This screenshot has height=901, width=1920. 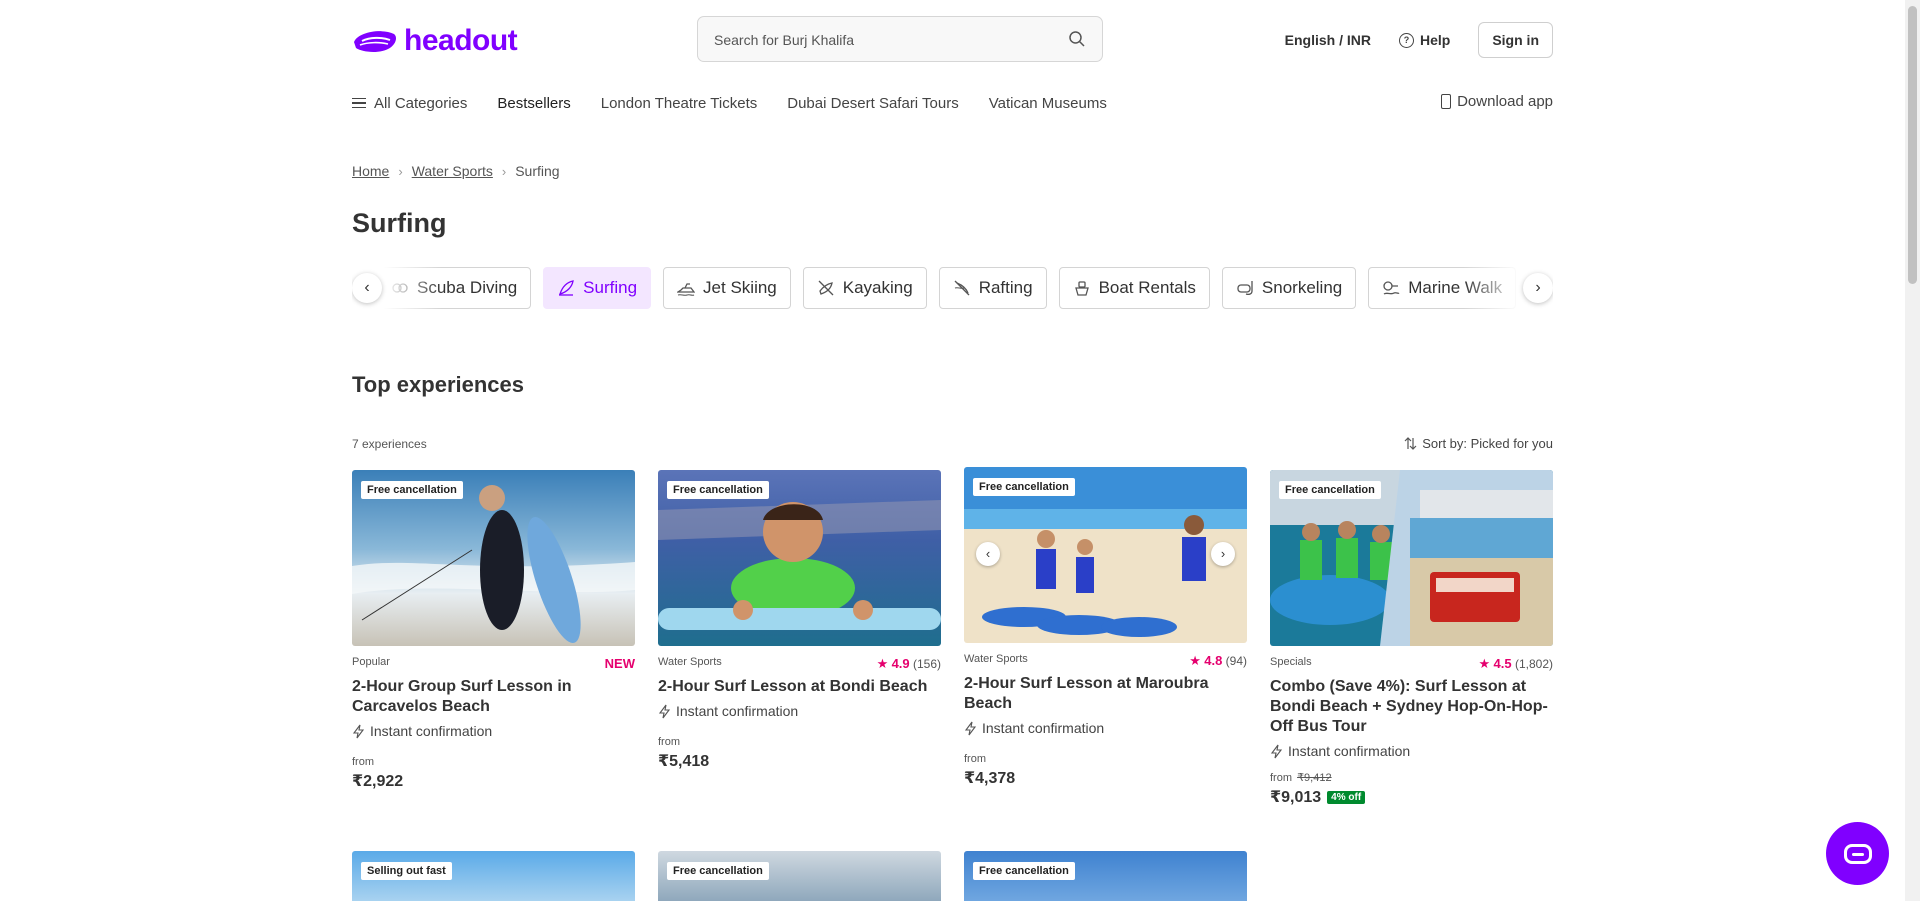 What do you see at coordinates (1478, 443) in the screenshot?
I see `sort-dropdown: Sort by: Picked for you` at bounding box center [1478, 443].